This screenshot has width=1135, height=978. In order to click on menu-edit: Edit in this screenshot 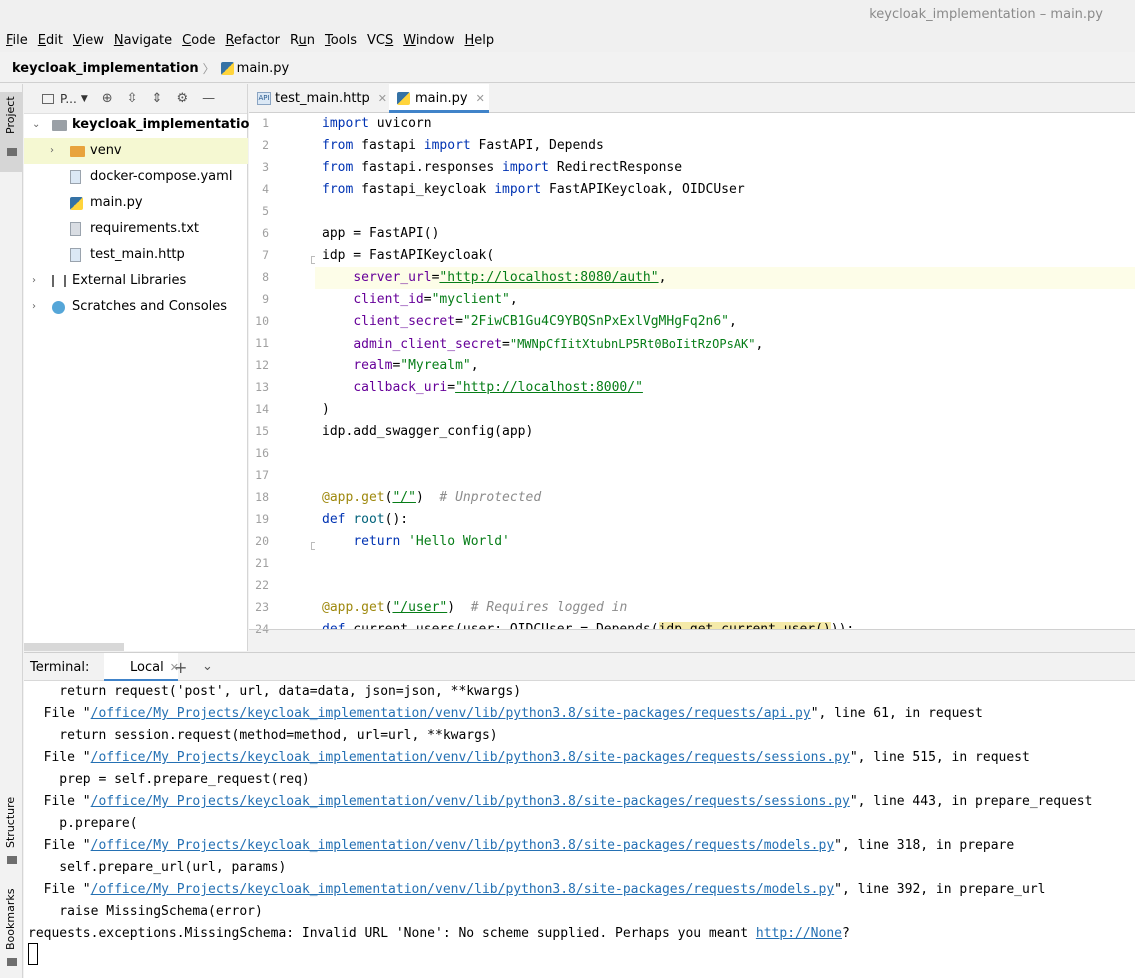, I will do `click(50, 41)`.